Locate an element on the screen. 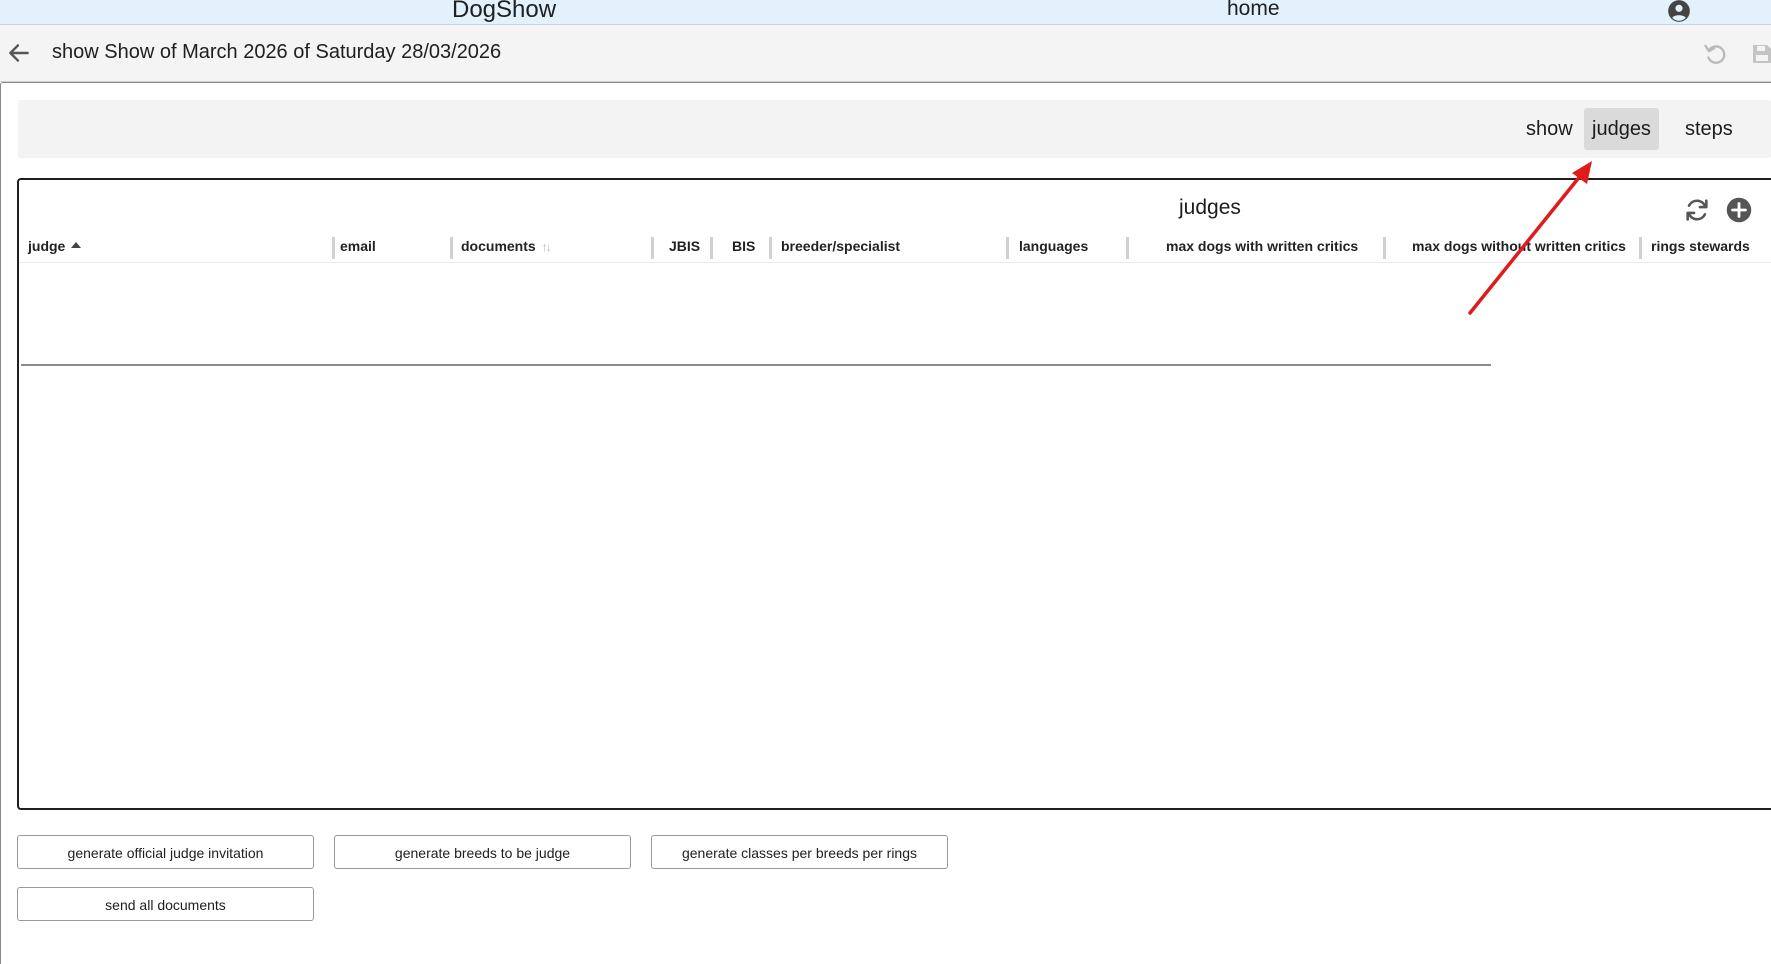  add-circle-icon is located at coordinates (1739, 210).